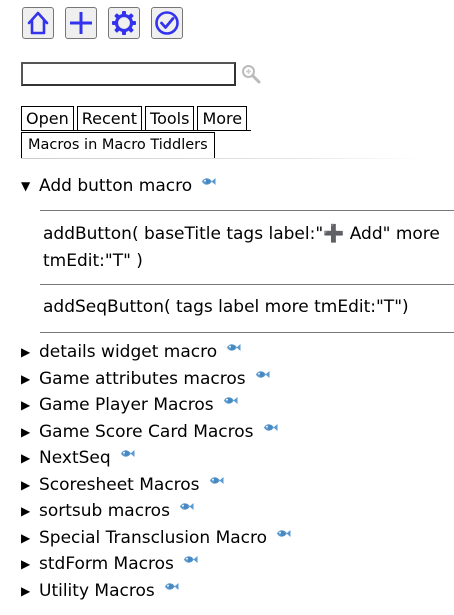  Describe the element at coordinates (47, 118) in the screenshot. I see `tab-open: Open` at that location.